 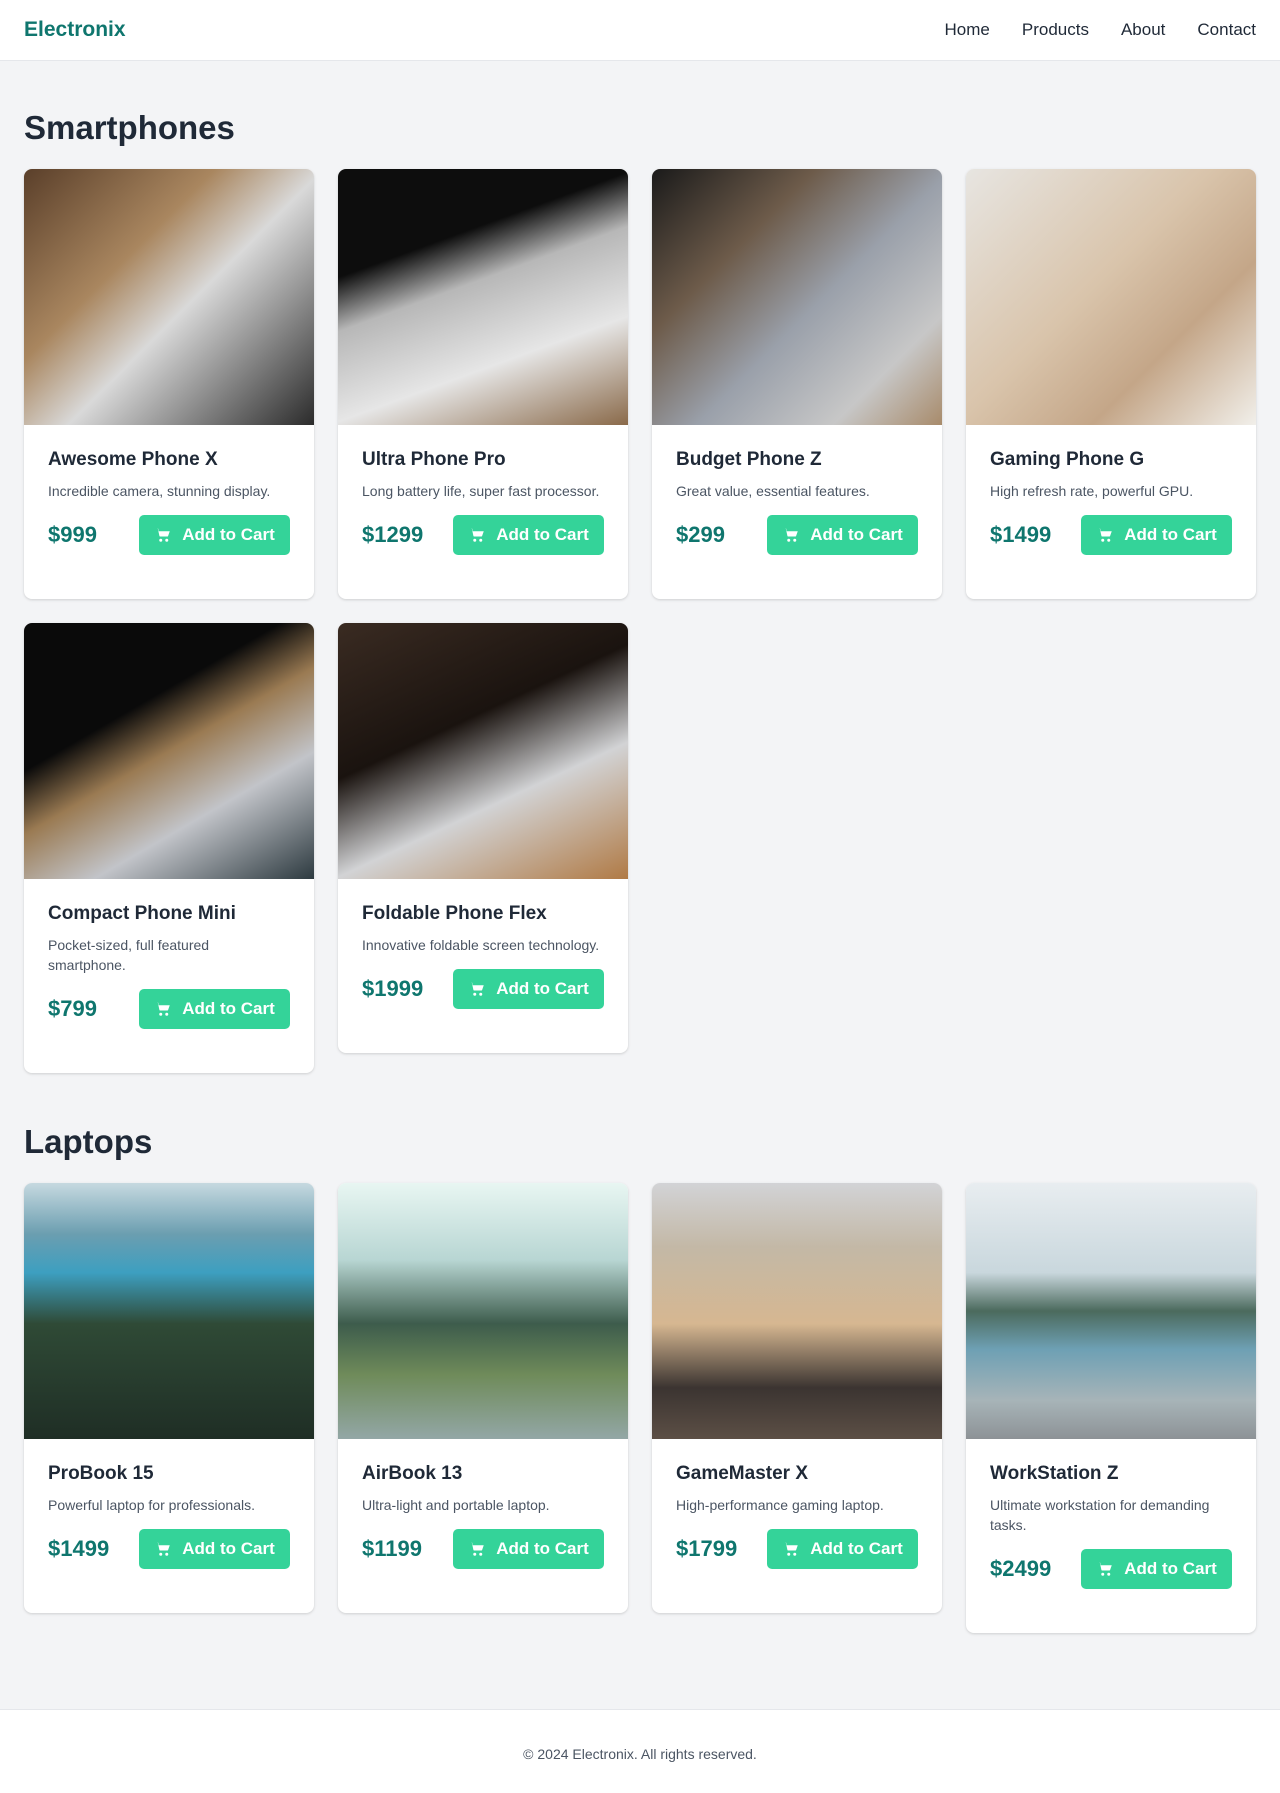 I want to click on product-price: $1199, so click(x=392, y=1548).